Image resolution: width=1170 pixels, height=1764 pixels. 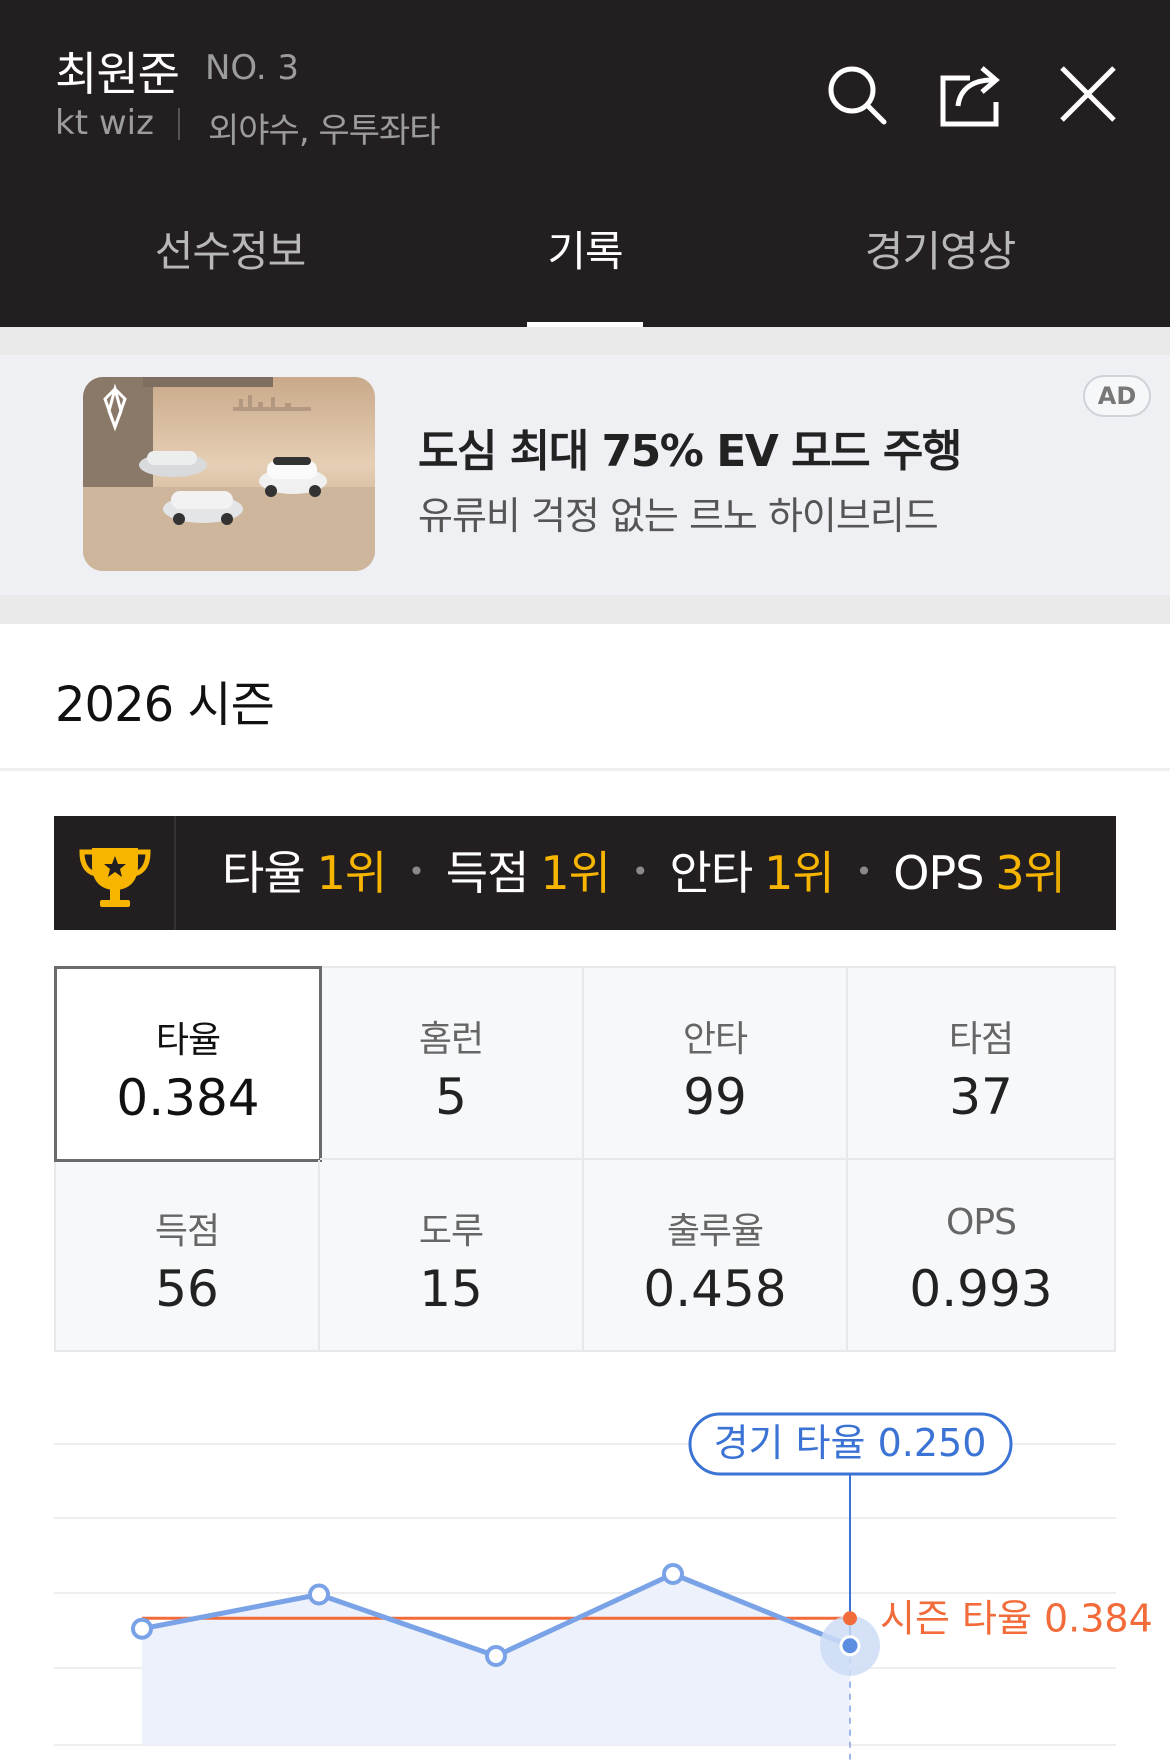 I want to click on stat-cell-obp: 출루율 0.458, so click(x=716, y=1256).